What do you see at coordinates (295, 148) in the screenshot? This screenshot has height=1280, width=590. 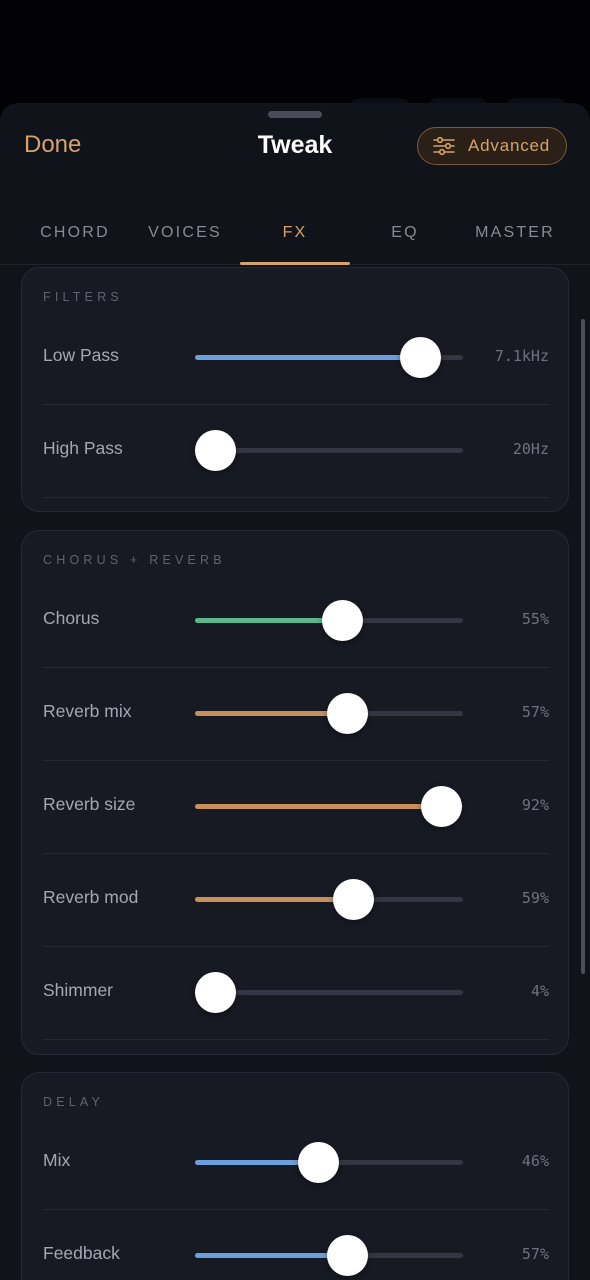 I see `sheet-header: Done Tweak Advanced` at bounding box center [295, 148].